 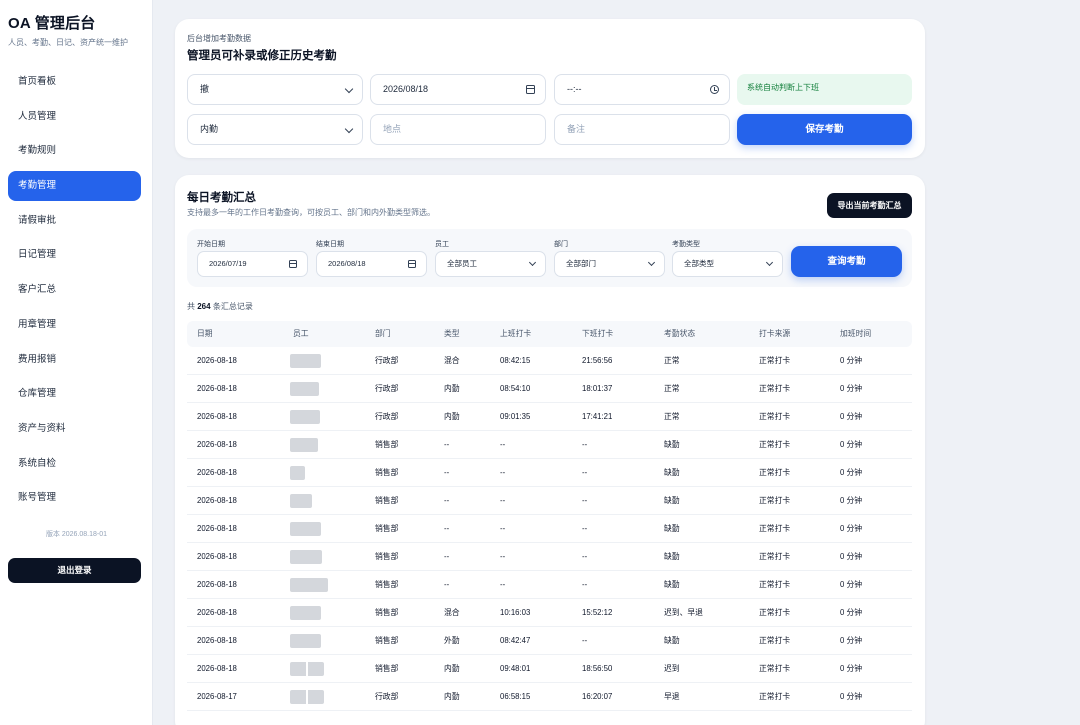 I want to click on work-mode-select: 内勤, so click(x=275, y=129).